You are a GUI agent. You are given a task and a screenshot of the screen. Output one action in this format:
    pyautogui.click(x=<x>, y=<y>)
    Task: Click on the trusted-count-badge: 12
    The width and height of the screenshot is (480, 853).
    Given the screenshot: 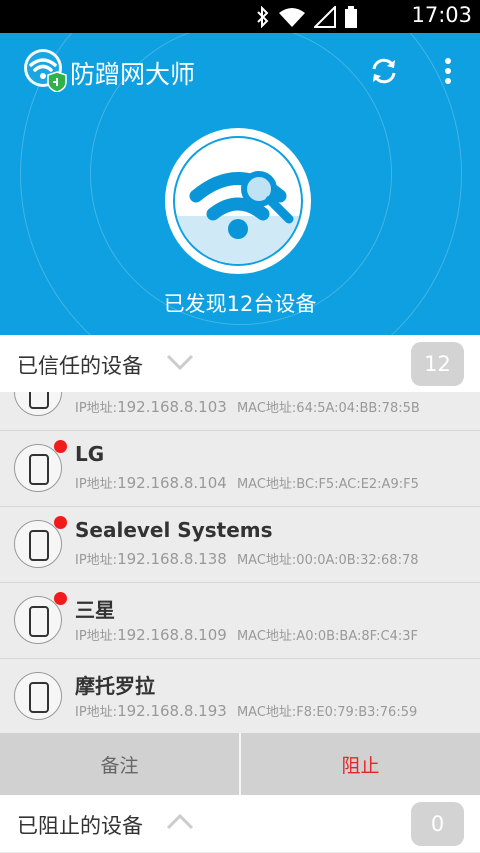 What is the action you would take?
    pyautogui.click(x=437, y=364)
    